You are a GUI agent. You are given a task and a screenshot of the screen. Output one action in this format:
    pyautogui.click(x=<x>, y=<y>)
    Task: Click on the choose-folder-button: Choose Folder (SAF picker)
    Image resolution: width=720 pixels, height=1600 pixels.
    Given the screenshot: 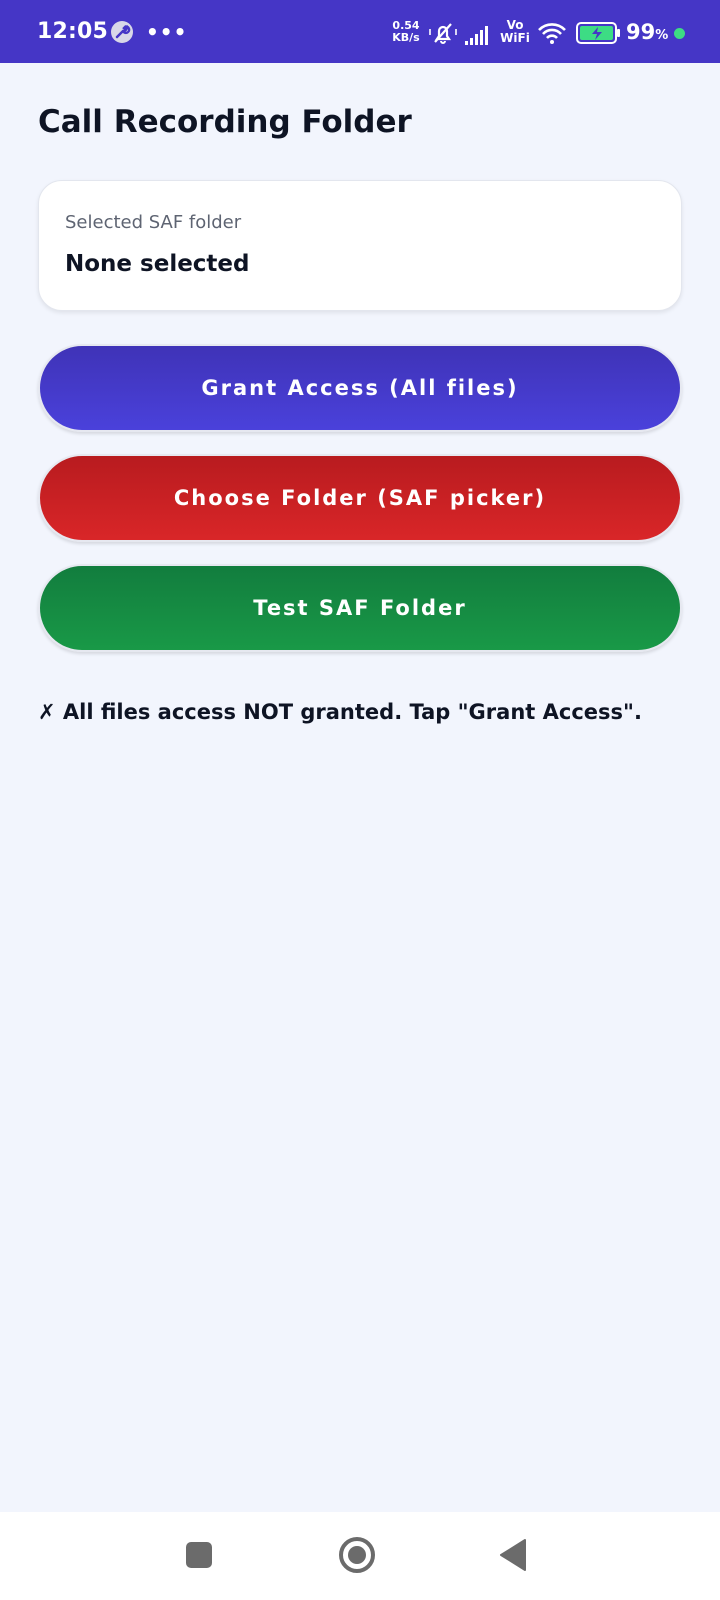 What is the action you would take?
    pyautogui.click(x=360, y=498)
    